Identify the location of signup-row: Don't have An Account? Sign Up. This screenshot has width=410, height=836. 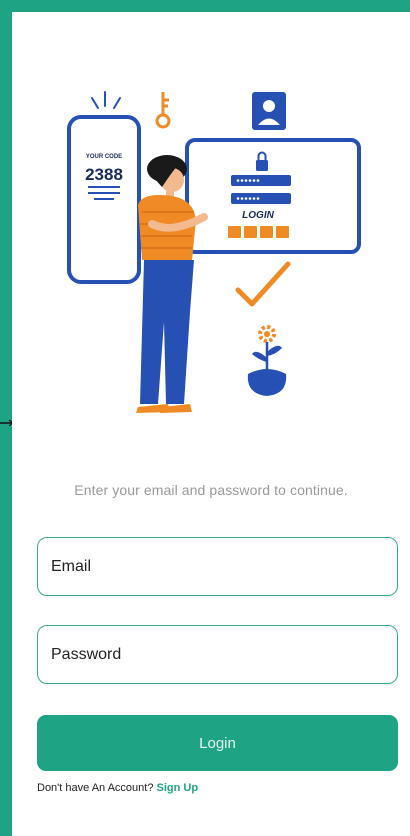
(117, 788).